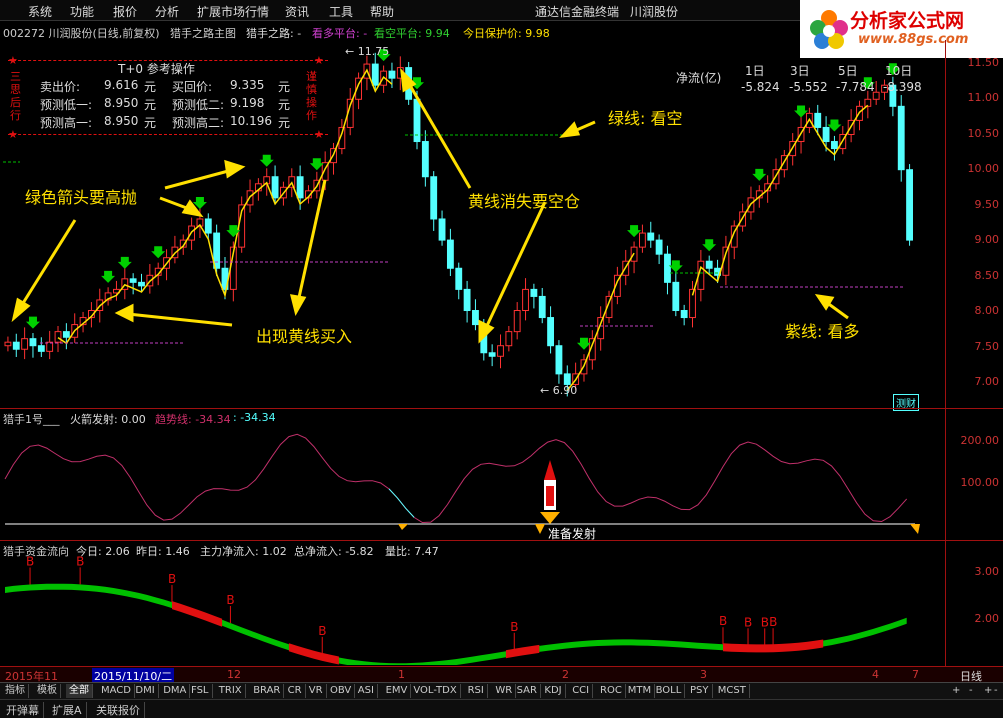 This screenshot has height=718, width=1003. What do you see at coordinates (565, 390) in the screenshot?
I see `price-low-value: 6.90` at bounding box center [565, 390].